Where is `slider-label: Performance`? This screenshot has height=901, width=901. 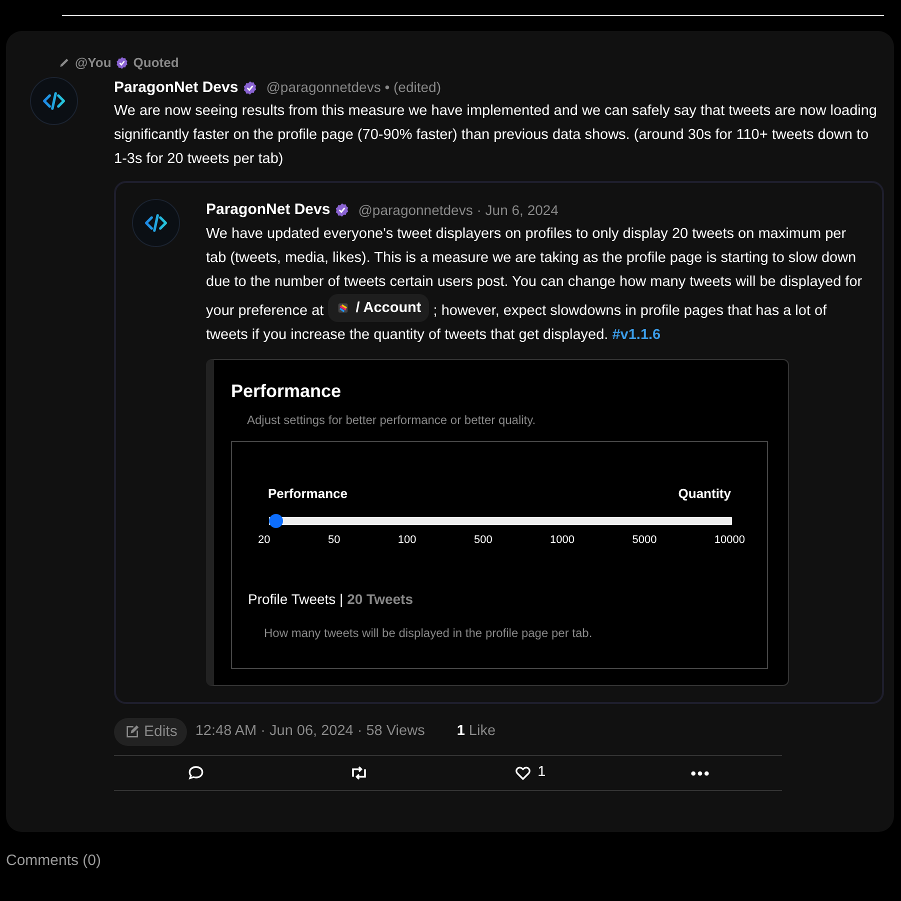 slider-label: Performance is located at coordinates (308, 493).